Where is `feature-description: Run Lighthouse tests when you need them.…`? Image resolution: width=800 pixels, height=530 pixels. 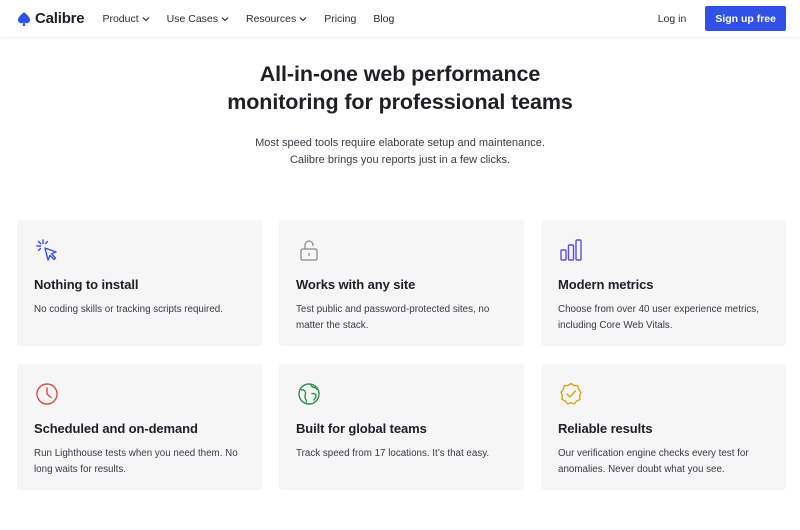 feature-description: Run Lighthouse tests when you need them.… is located at coordinates (136, 461).